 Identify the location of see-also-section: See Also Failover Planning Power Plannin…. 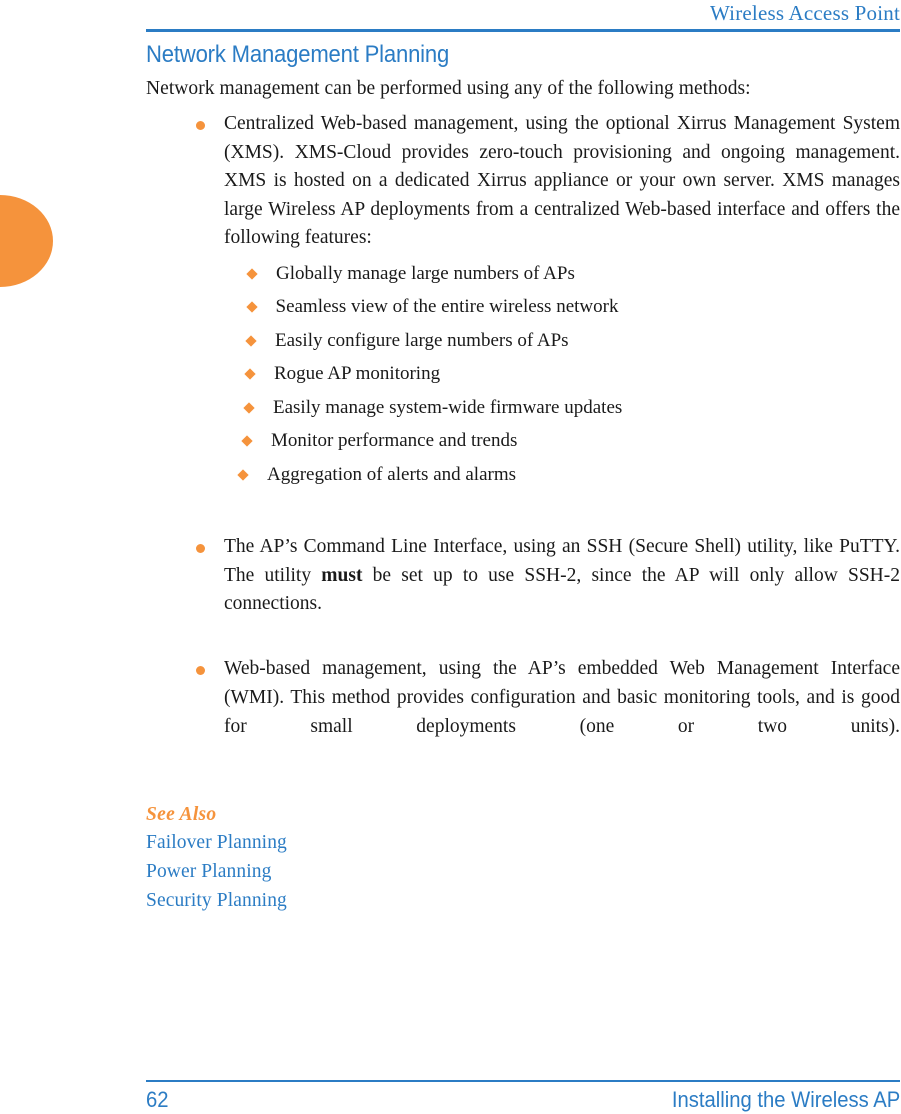
(523, 858).